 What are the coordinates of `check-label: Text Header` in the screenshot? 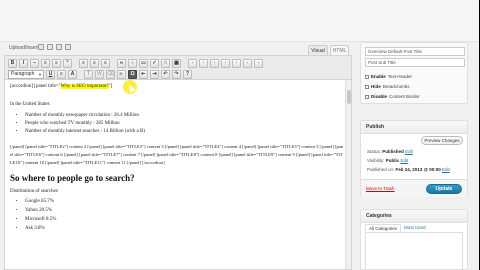 It's located at (400, 76).